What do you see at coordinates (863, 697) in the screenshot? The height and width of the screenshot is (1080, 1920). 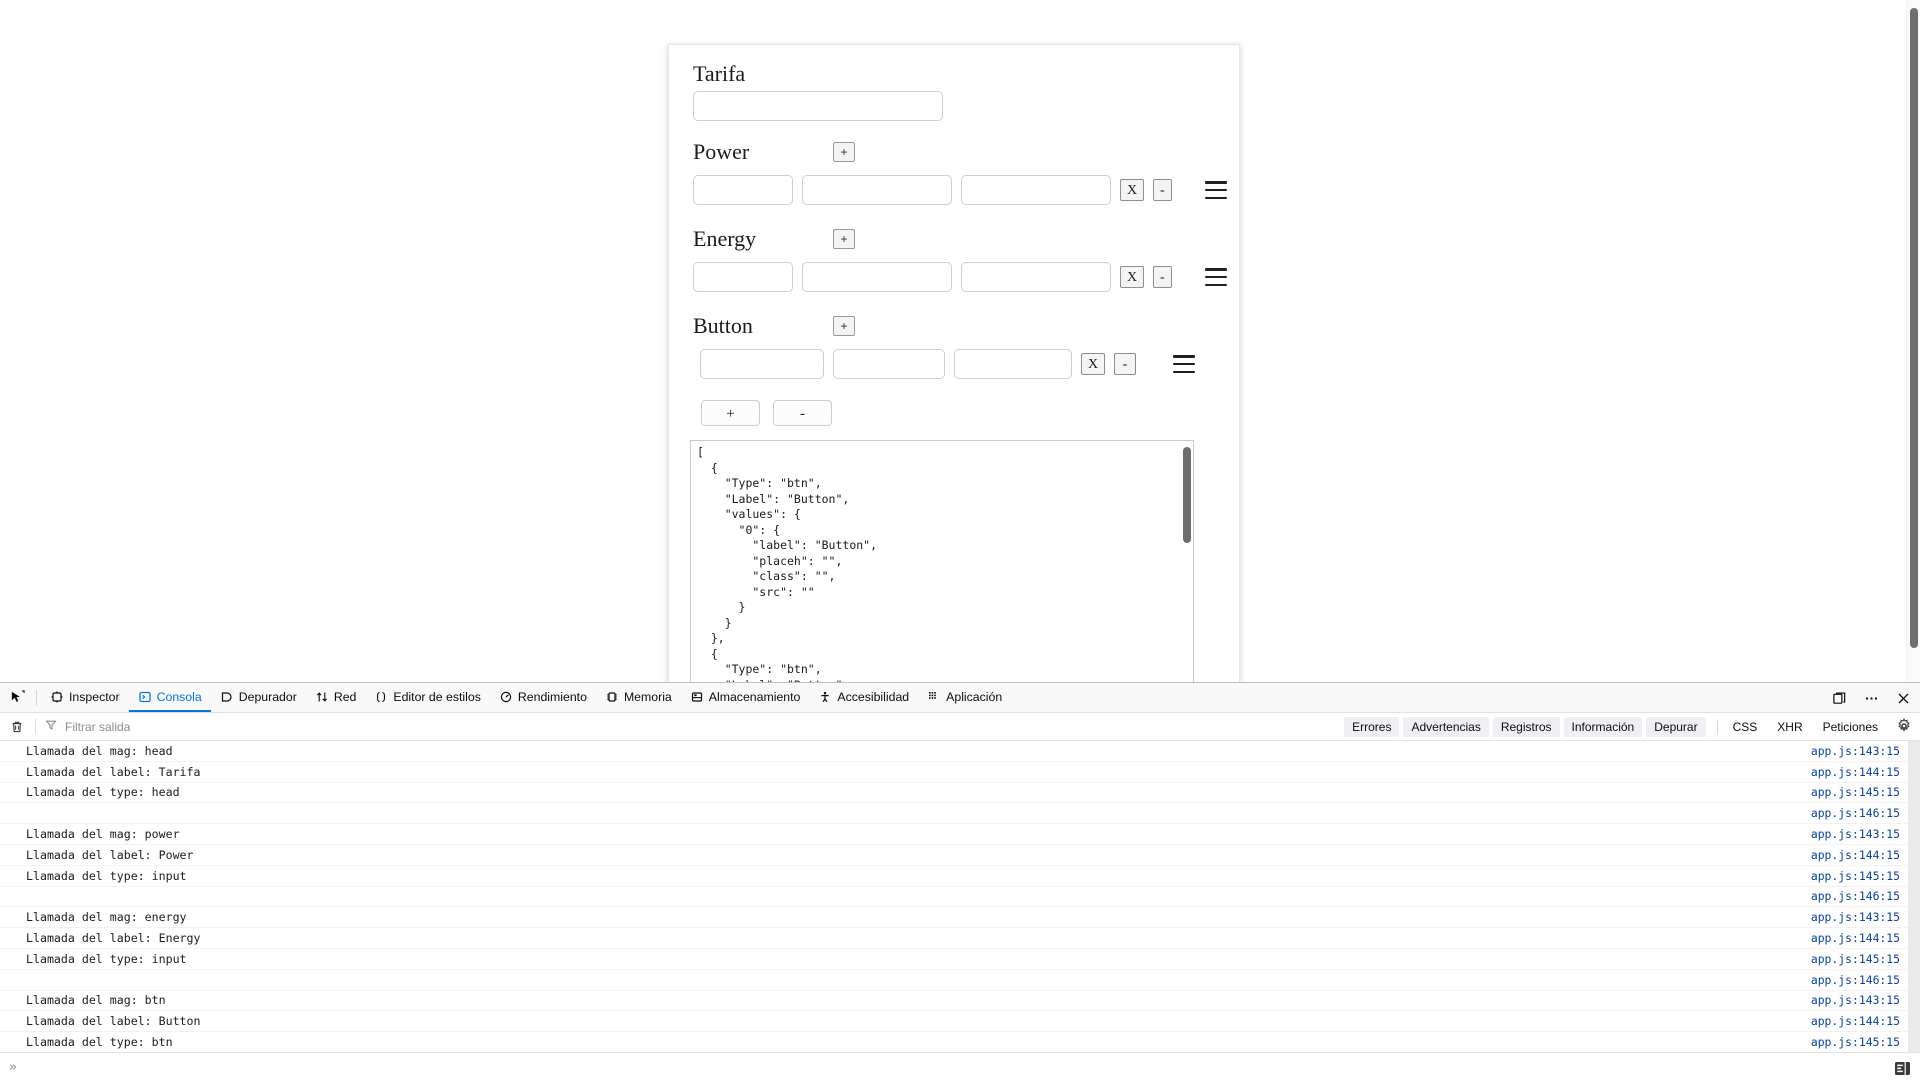 I see `tab-accesibilidad: Accesibilidad` at bounding box center [863, 697].